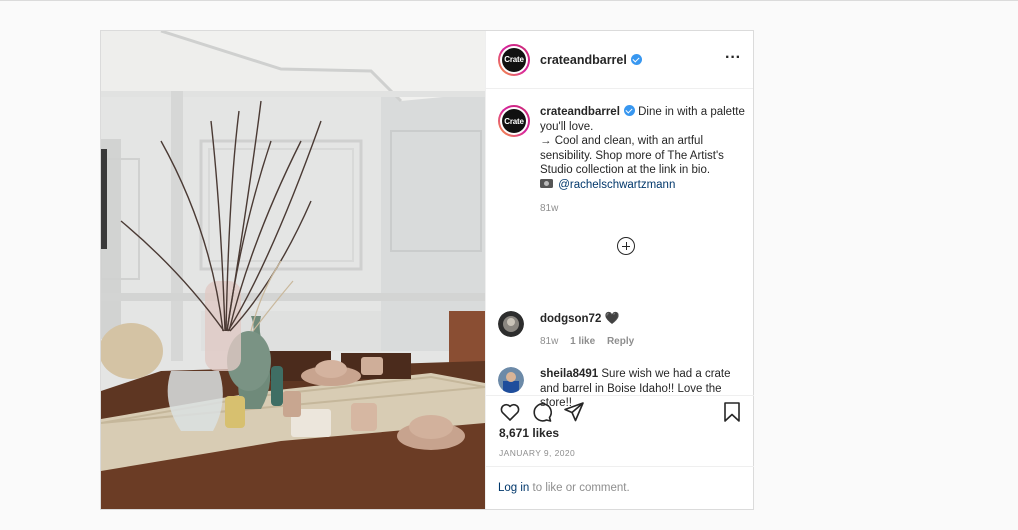 This screenshot has height=530, width=1018. I want to click on comment-icon, so click(542, 412).